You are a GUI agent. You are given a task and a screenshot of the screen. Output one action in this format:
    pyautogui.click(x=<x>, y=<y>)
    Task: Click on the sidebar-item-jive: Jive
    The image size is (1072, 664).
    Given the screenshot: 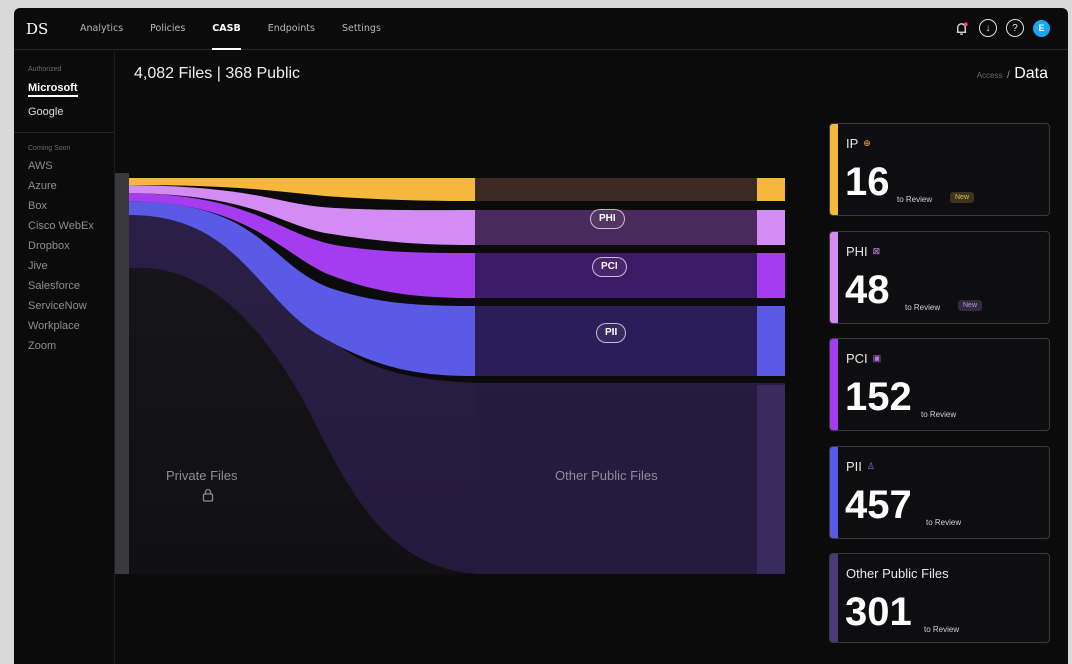 What is the action you would take?
    pyautogui.click(x=71, y=266)
    